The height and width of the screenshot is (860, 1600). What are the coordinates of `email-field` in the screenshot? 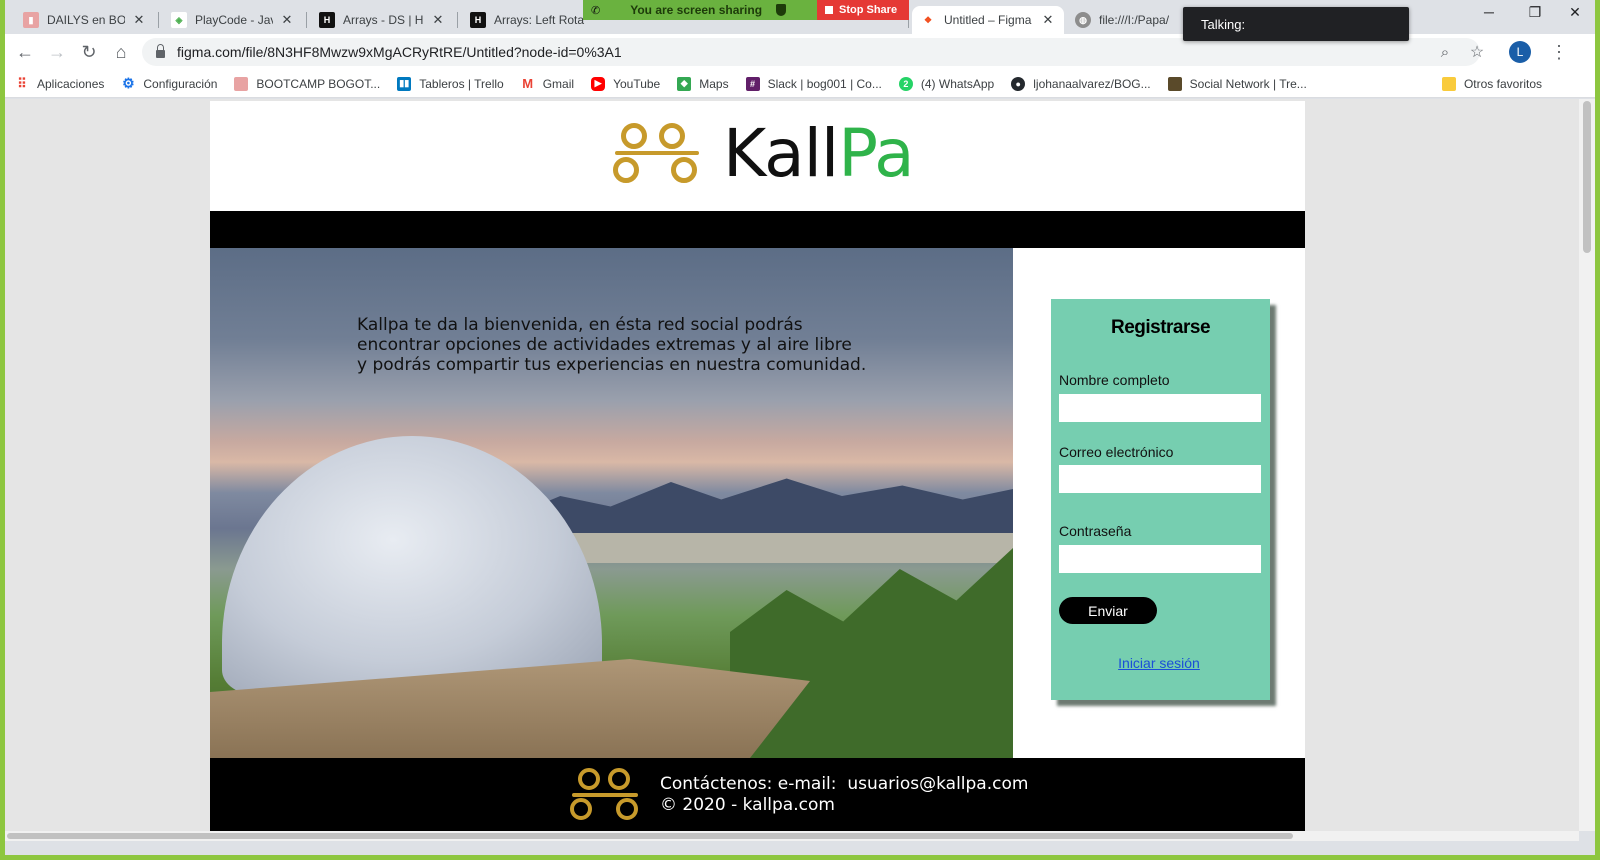 It's located at (1160, 479).